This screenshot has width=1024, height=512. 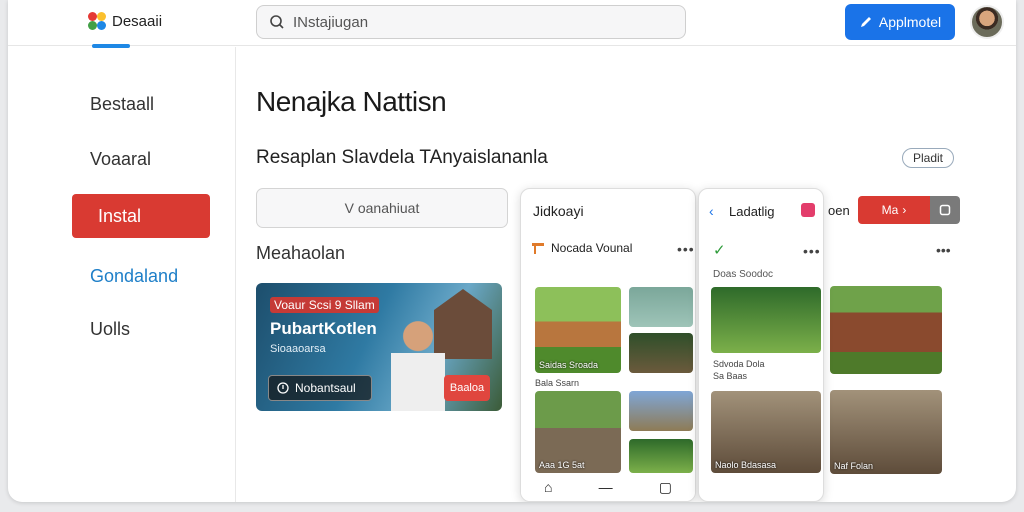 I want to click on thumb-temple, so click(x=886, y=330).